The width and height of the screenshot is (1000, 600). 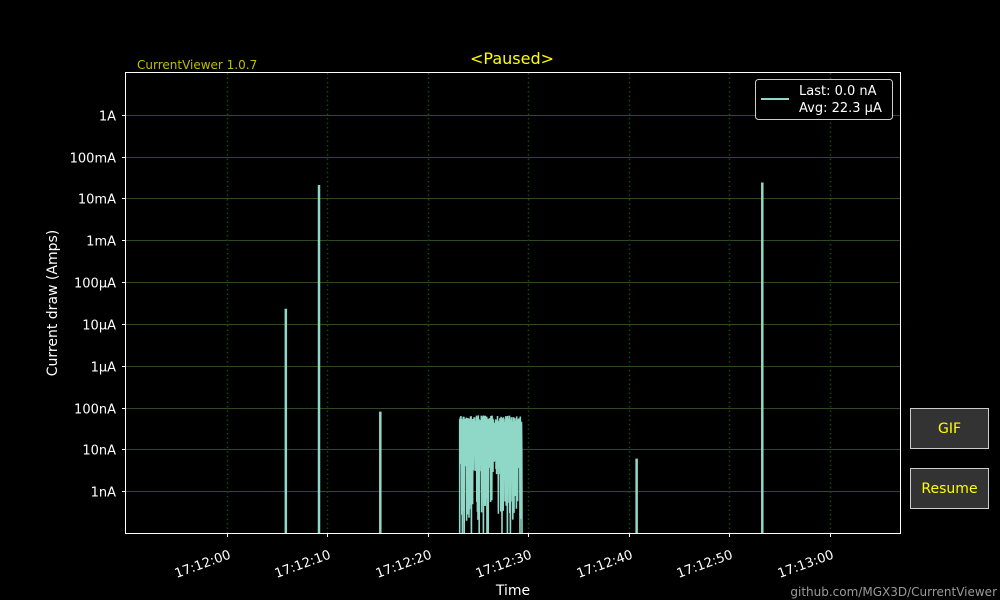 I want to click on x-tick-label: 17:13:00, so click(x=806, y=565).